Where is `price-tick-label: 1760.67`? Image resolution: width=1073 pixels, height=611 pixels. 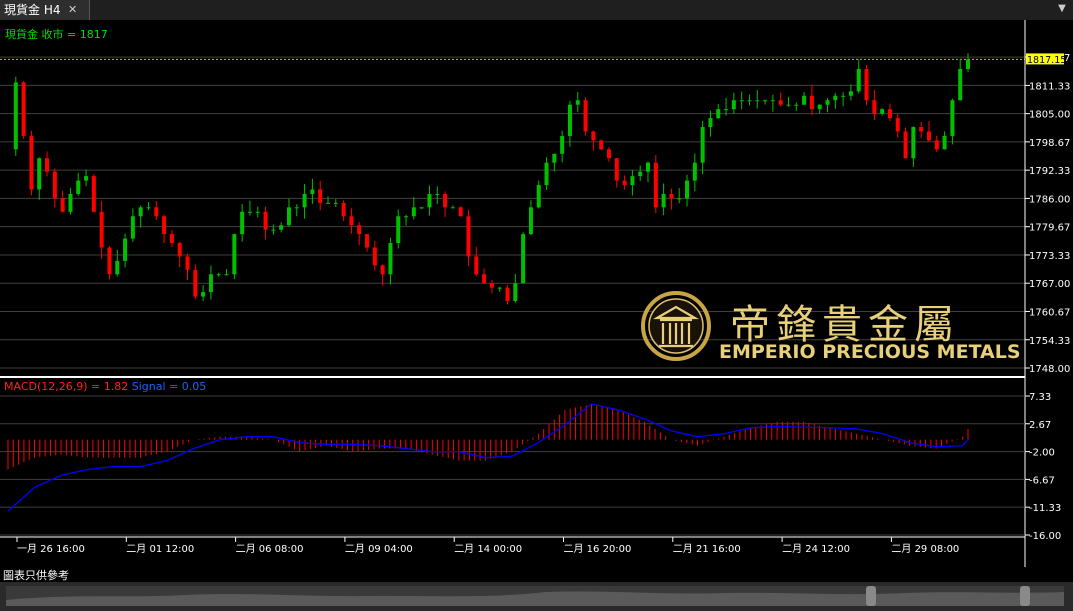
price-tick-label: 1760.67 is located at coordinates (1049, 312).